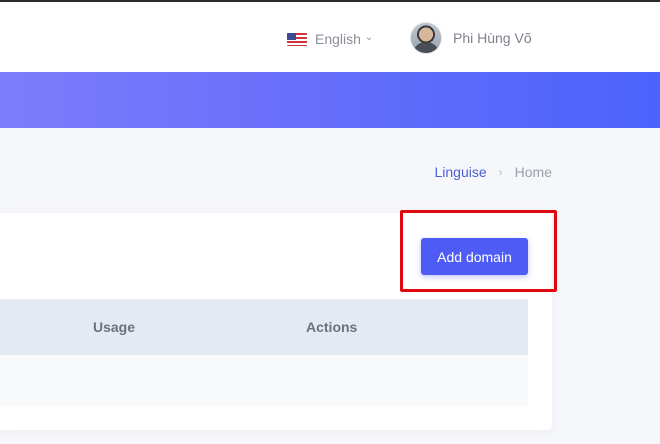 The height and width of the screenshot is (444, 660). I want to click on user-menu: Phi Hùng Võ, so click(471, 38).